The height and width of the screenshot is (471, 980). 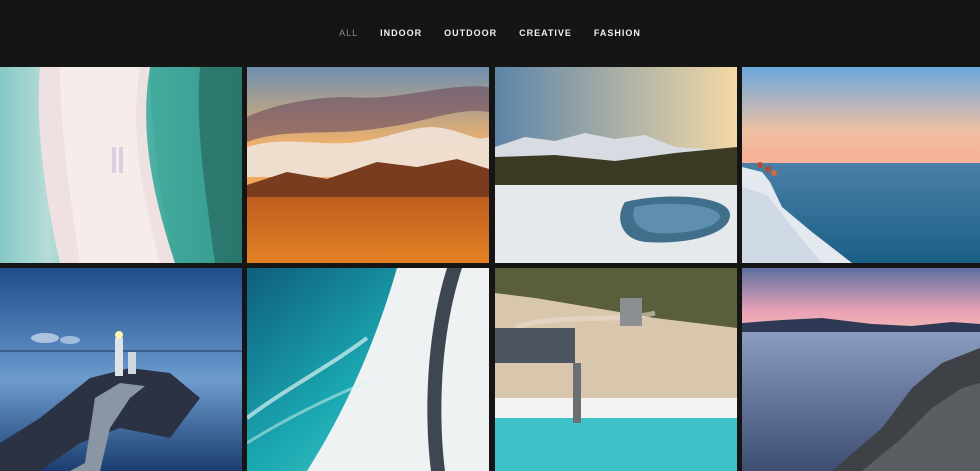 I want to click on gallery-photo-sandbar, so click(x=121, y=165).